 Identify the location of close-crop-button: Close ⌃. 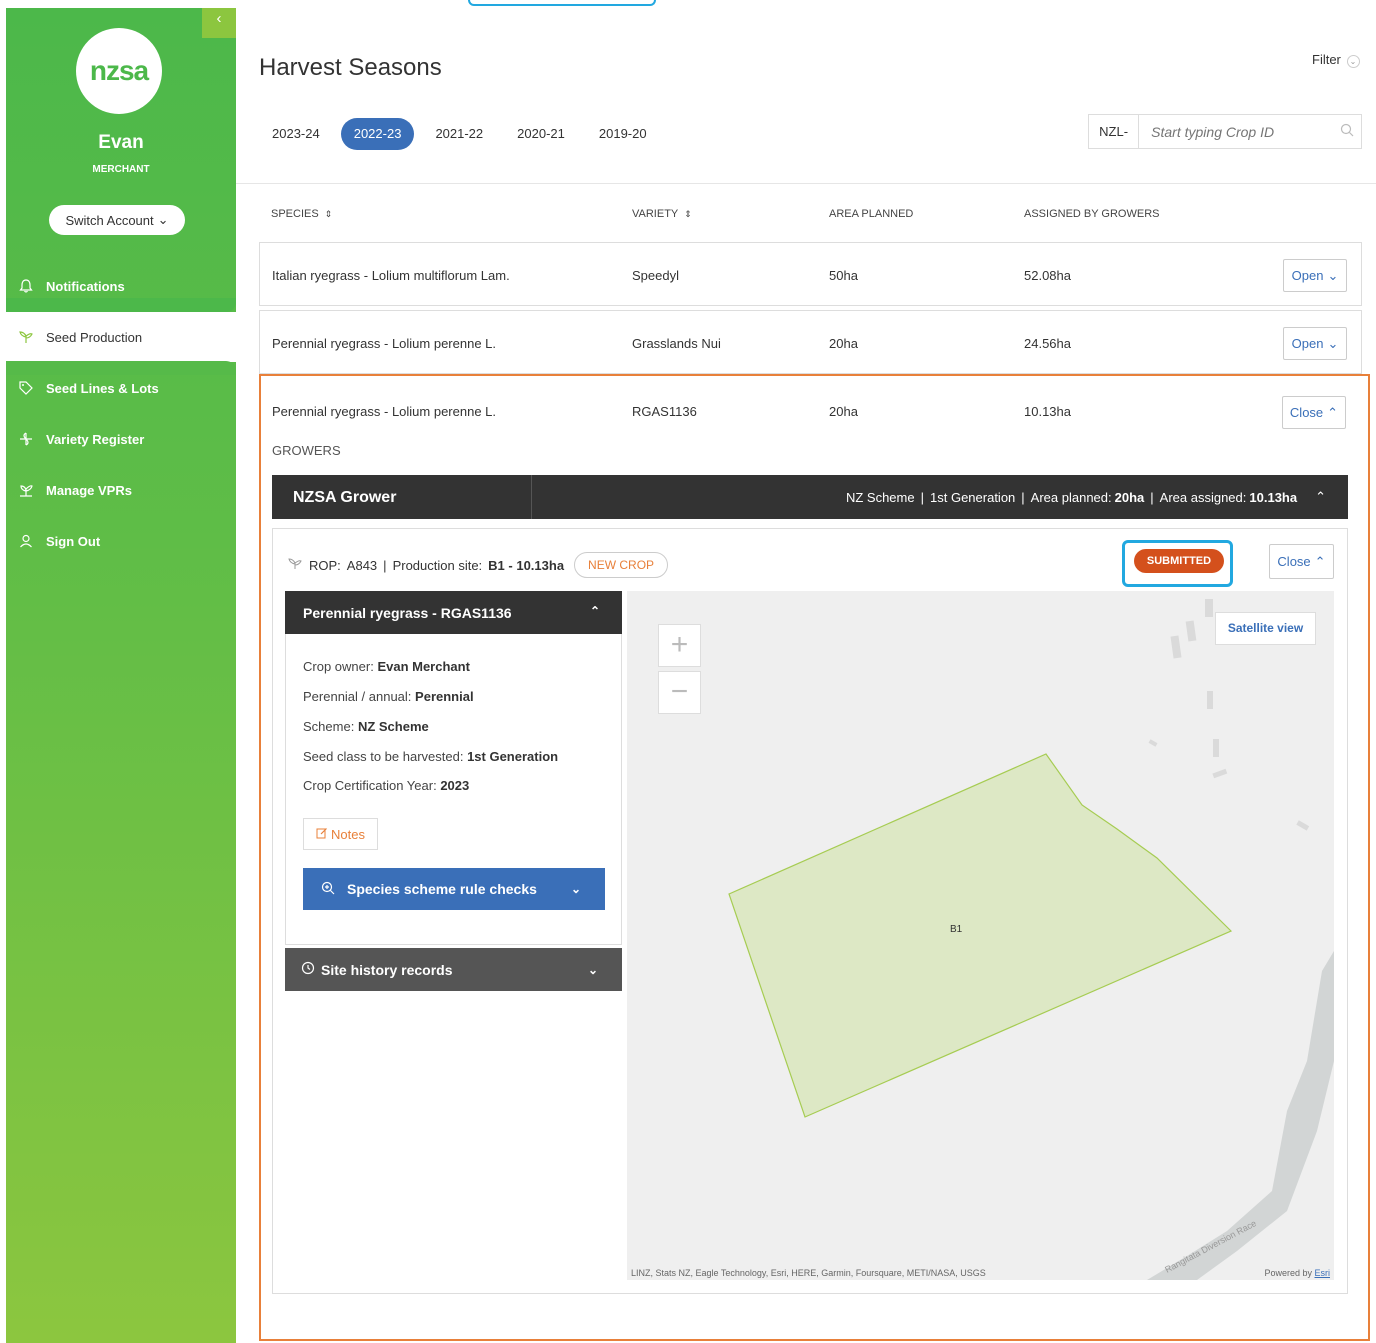
(1301, 561).